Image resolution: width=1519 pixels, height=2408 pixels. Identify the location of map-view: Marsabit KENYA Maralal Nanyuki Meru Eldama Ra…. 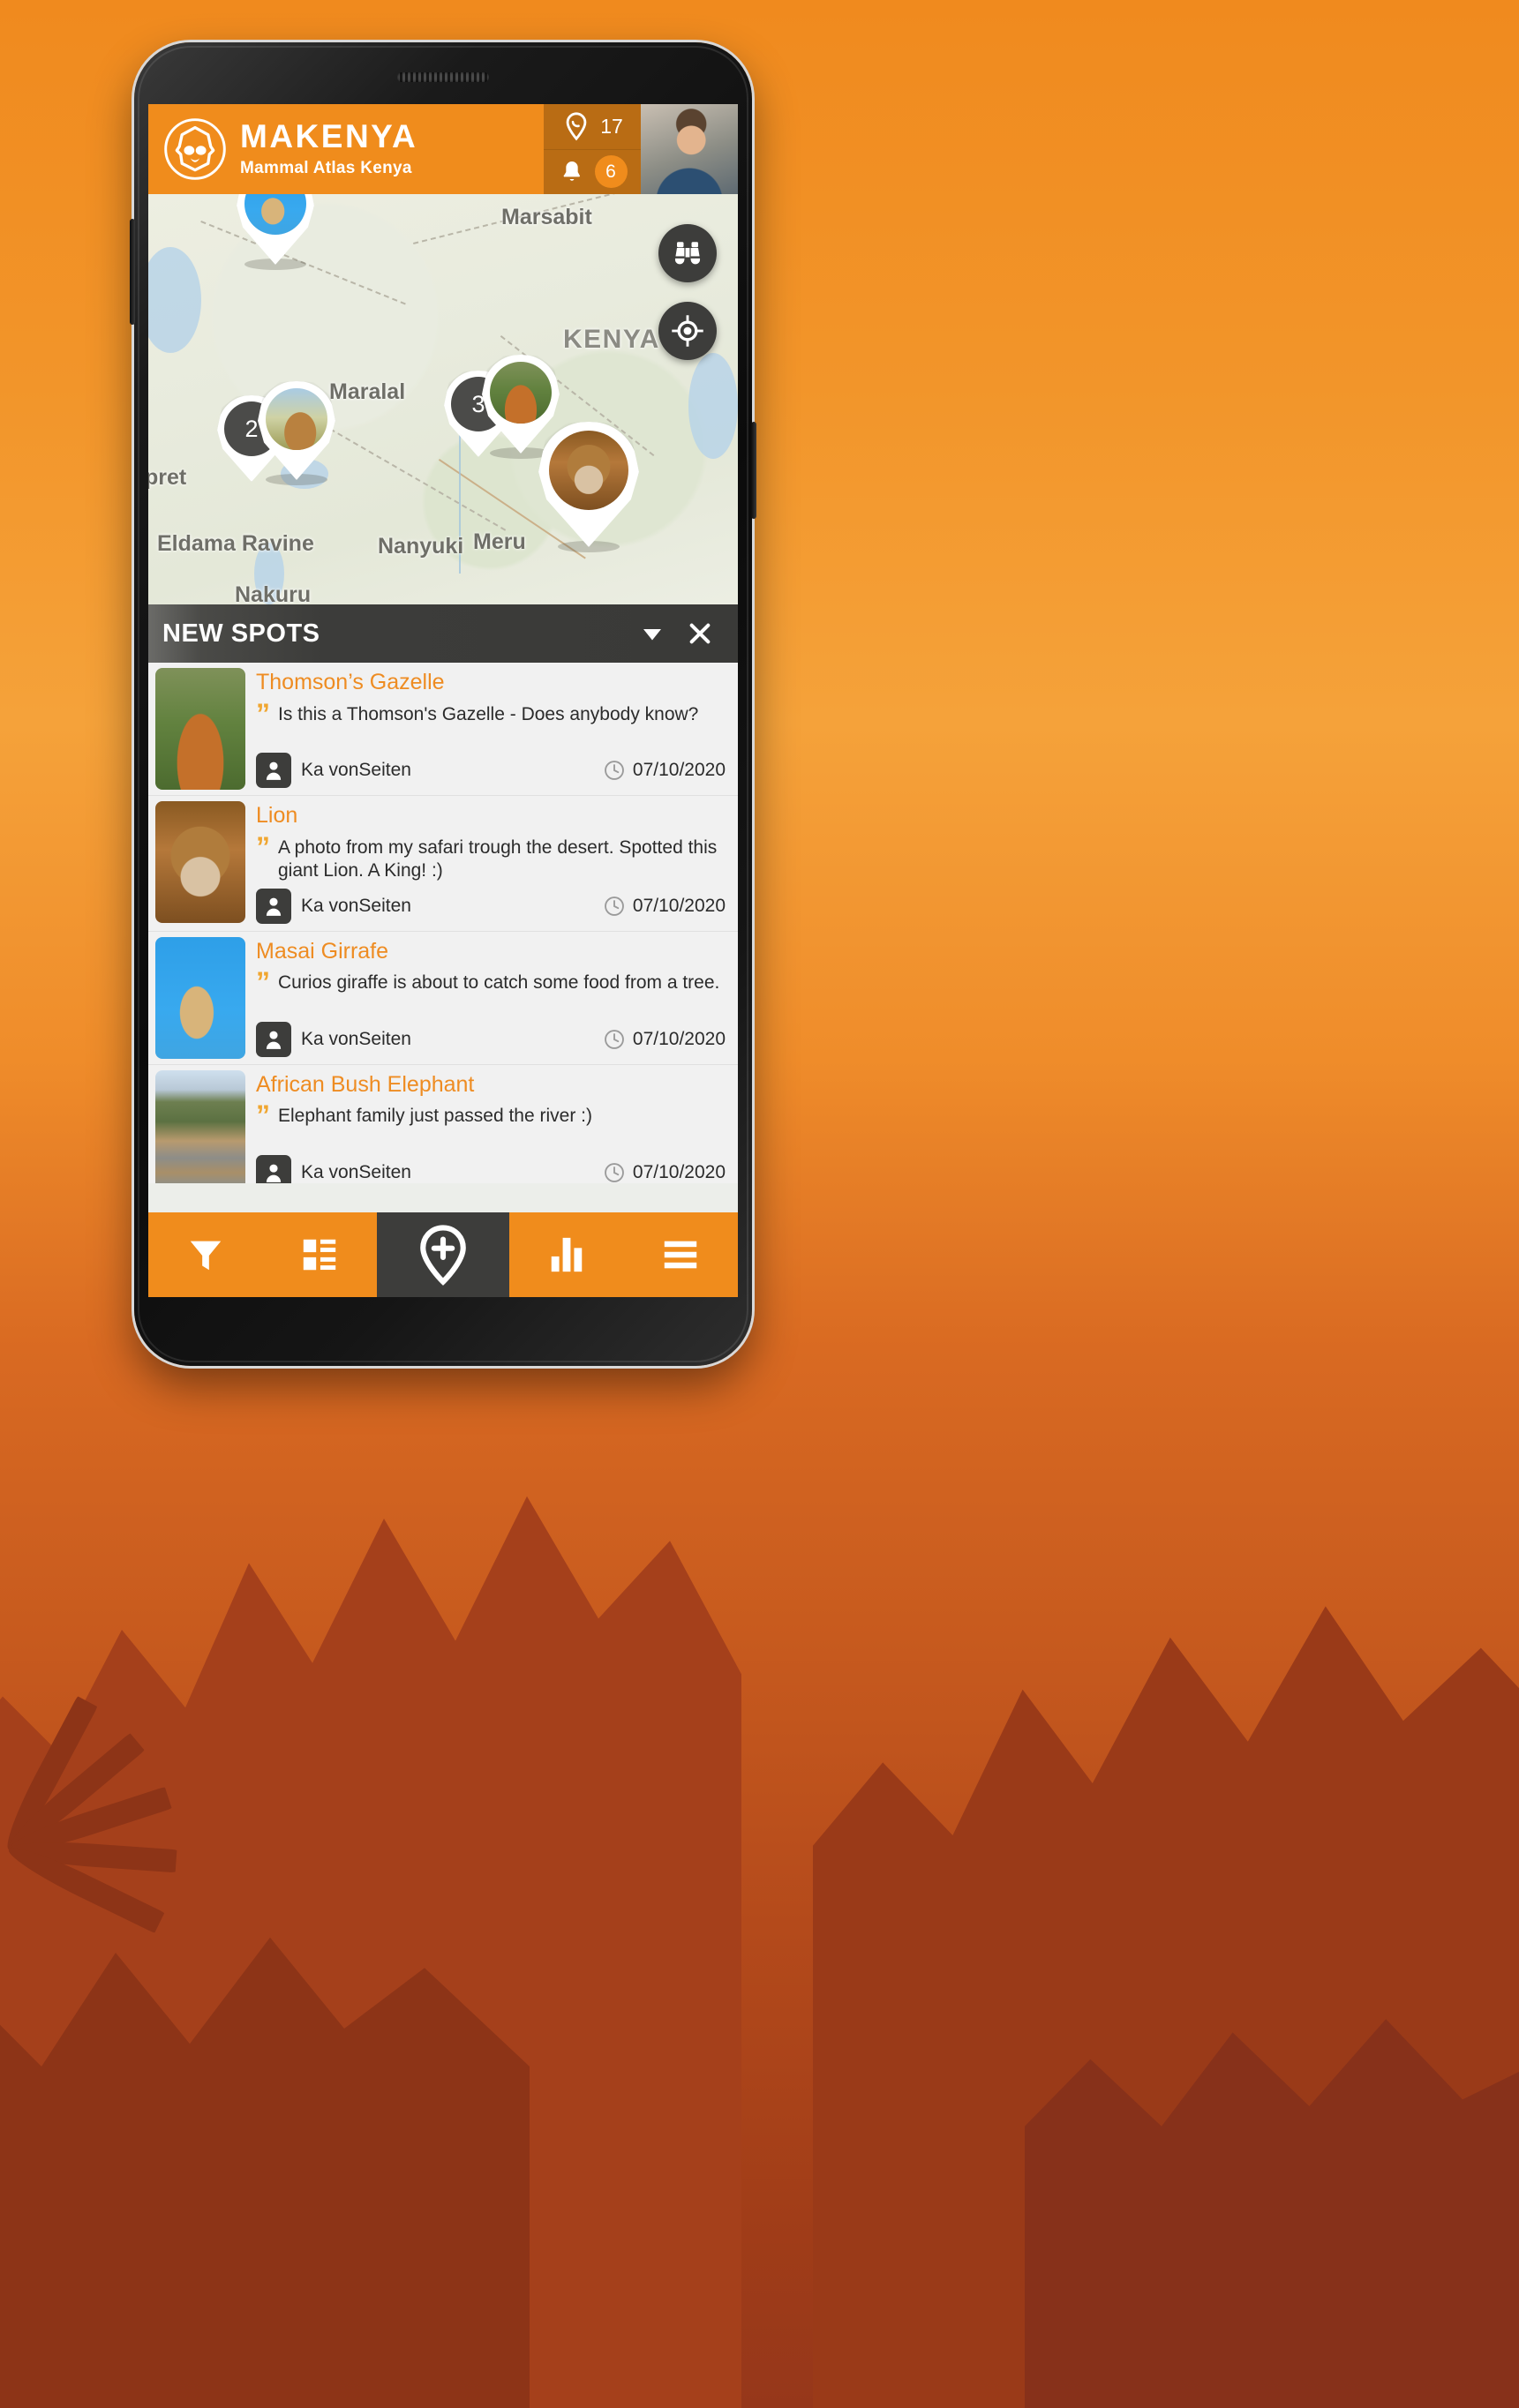
(443, 399).